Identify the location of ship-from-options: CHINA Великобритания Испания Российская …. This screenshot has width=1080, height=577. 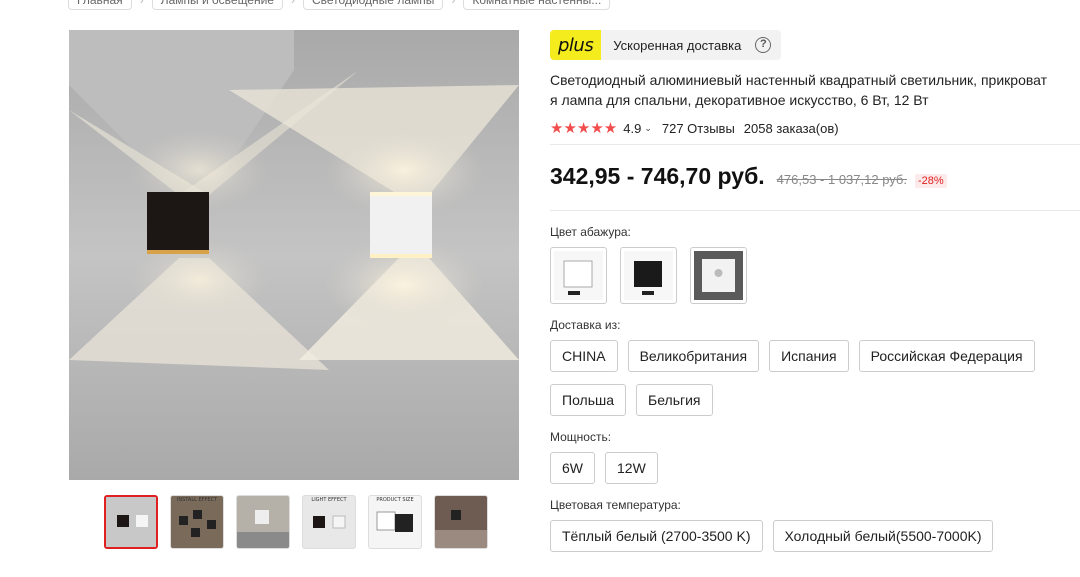
(815, 378).